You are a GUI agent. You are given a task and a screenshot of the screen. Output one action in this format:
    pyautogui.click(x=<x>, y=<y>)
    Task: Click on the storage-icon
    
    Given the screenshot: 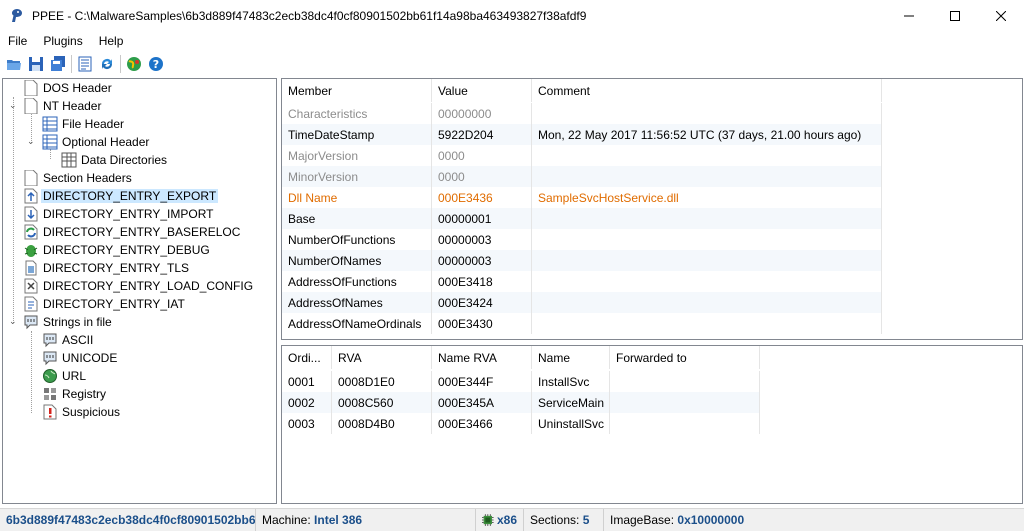 What is the action you would take?
    pyautogui.click(x=31, y=268)
    